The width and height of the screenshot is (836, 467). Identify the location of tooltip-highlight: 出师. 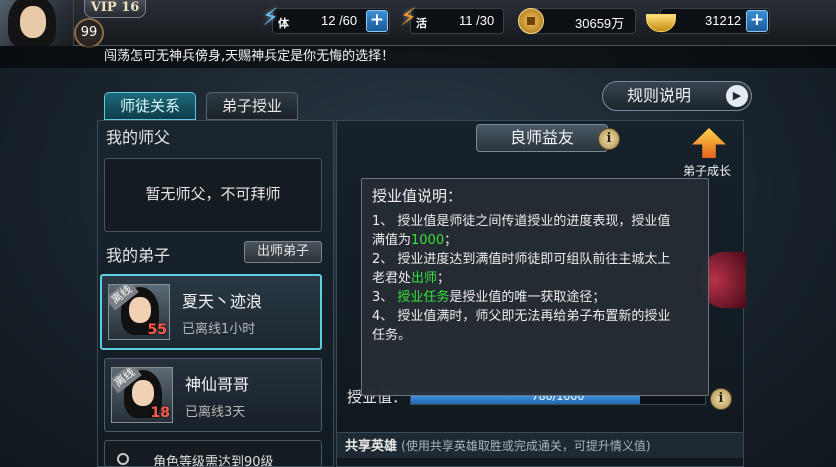
(424, 278).